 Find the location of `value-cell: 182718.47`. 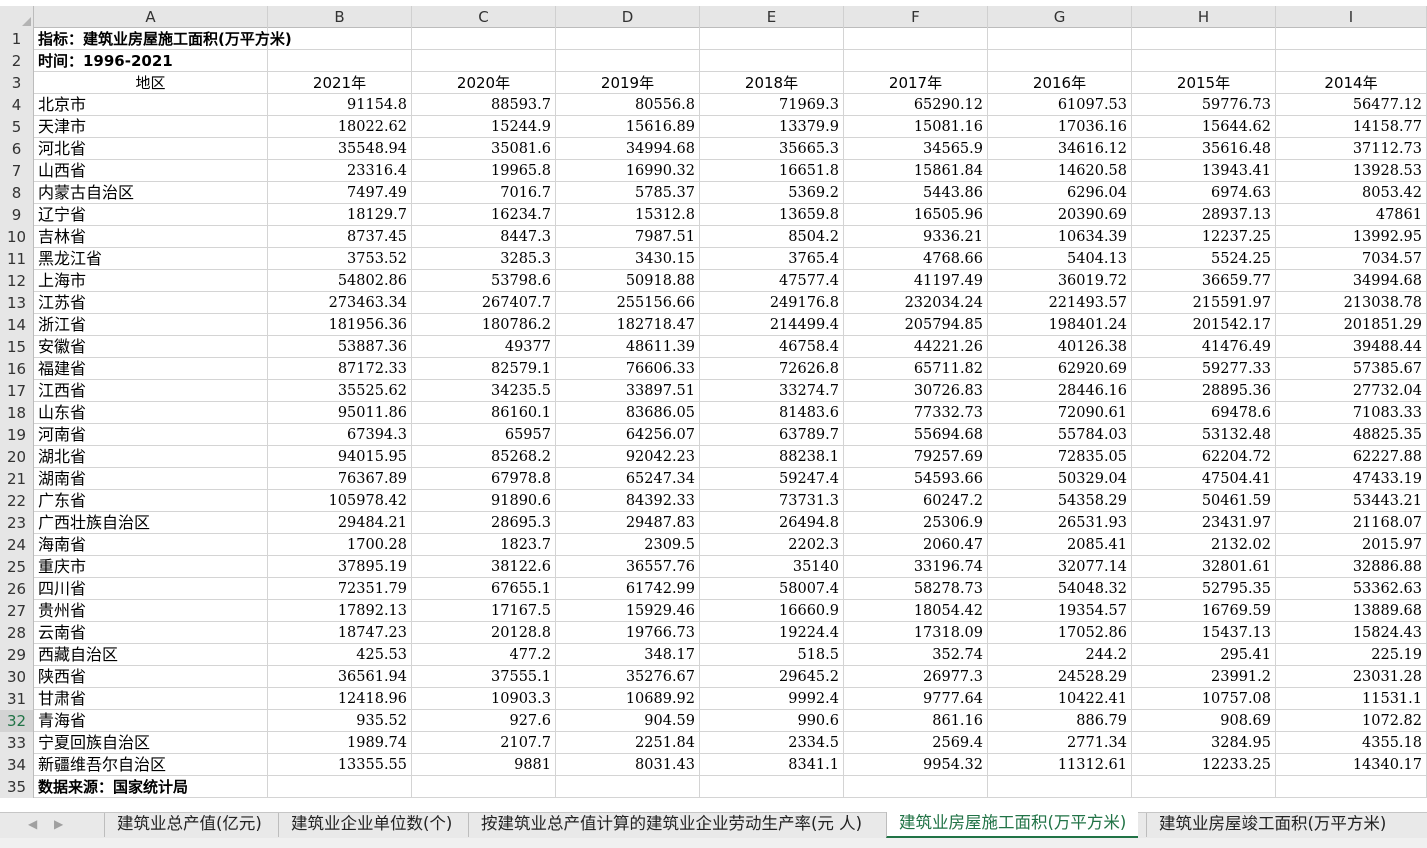

value-cell: 182718.47 is located at coordinates (628, 325).